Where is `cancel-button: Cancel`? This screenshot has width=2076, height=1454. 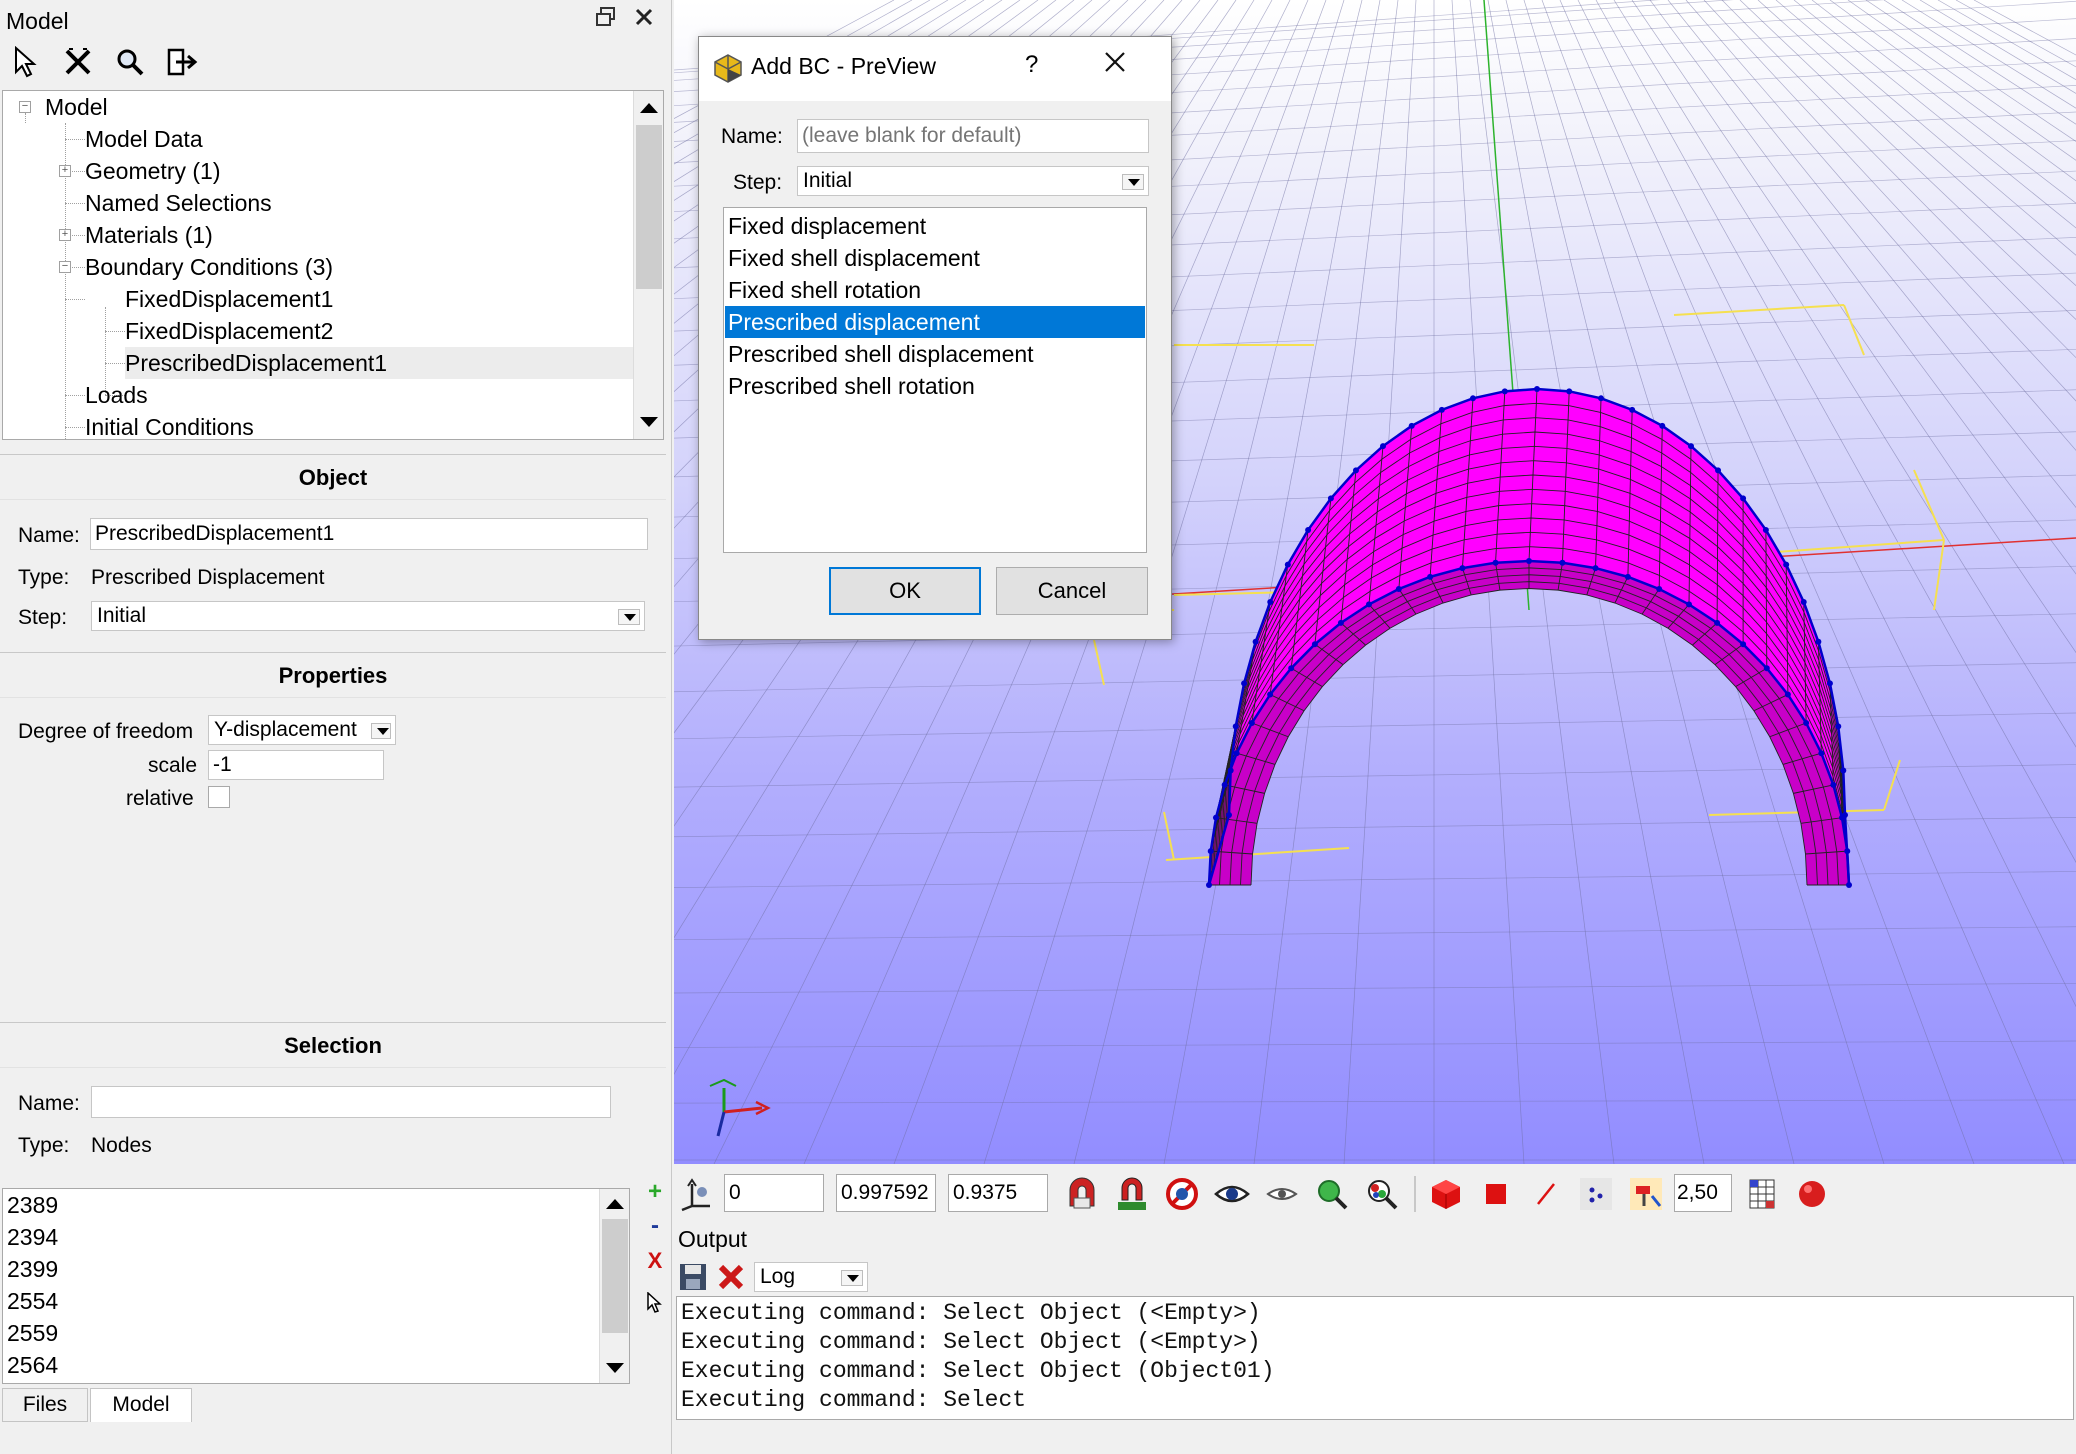
cancel-button: Cancel is located at coordinates (1072, 591).